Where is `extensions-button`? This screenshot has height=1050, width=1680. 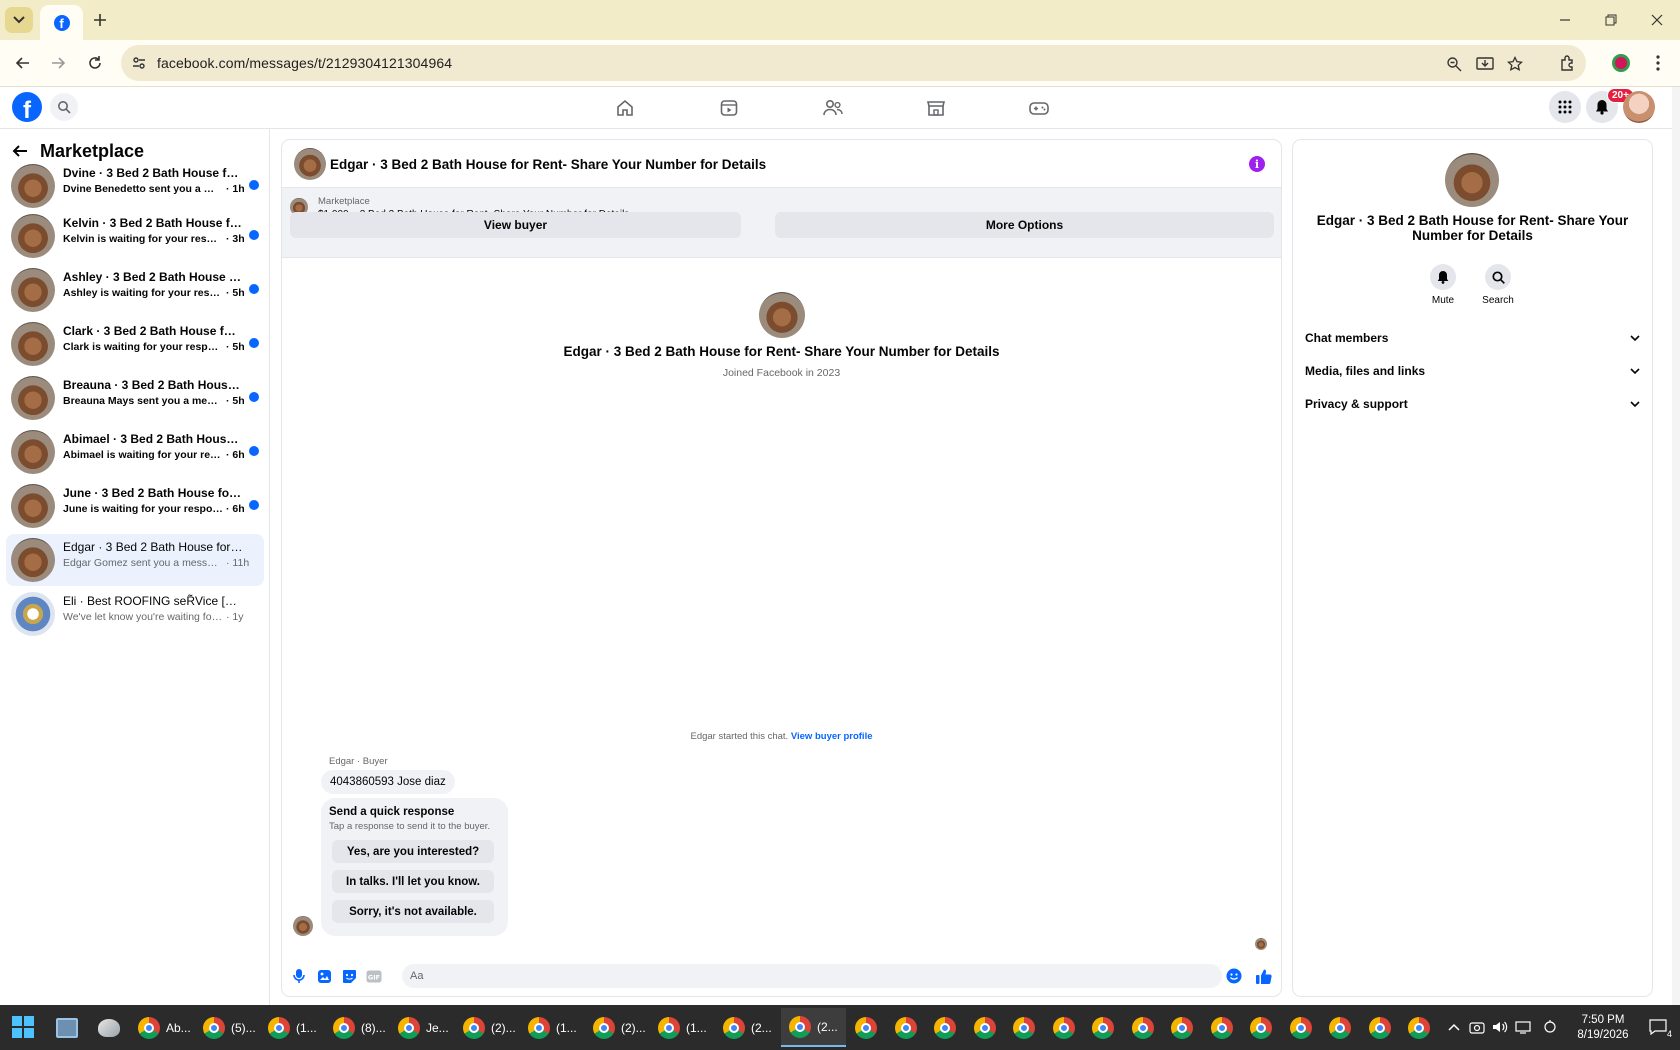
extensions-button is located at coordinates (1568, 63).